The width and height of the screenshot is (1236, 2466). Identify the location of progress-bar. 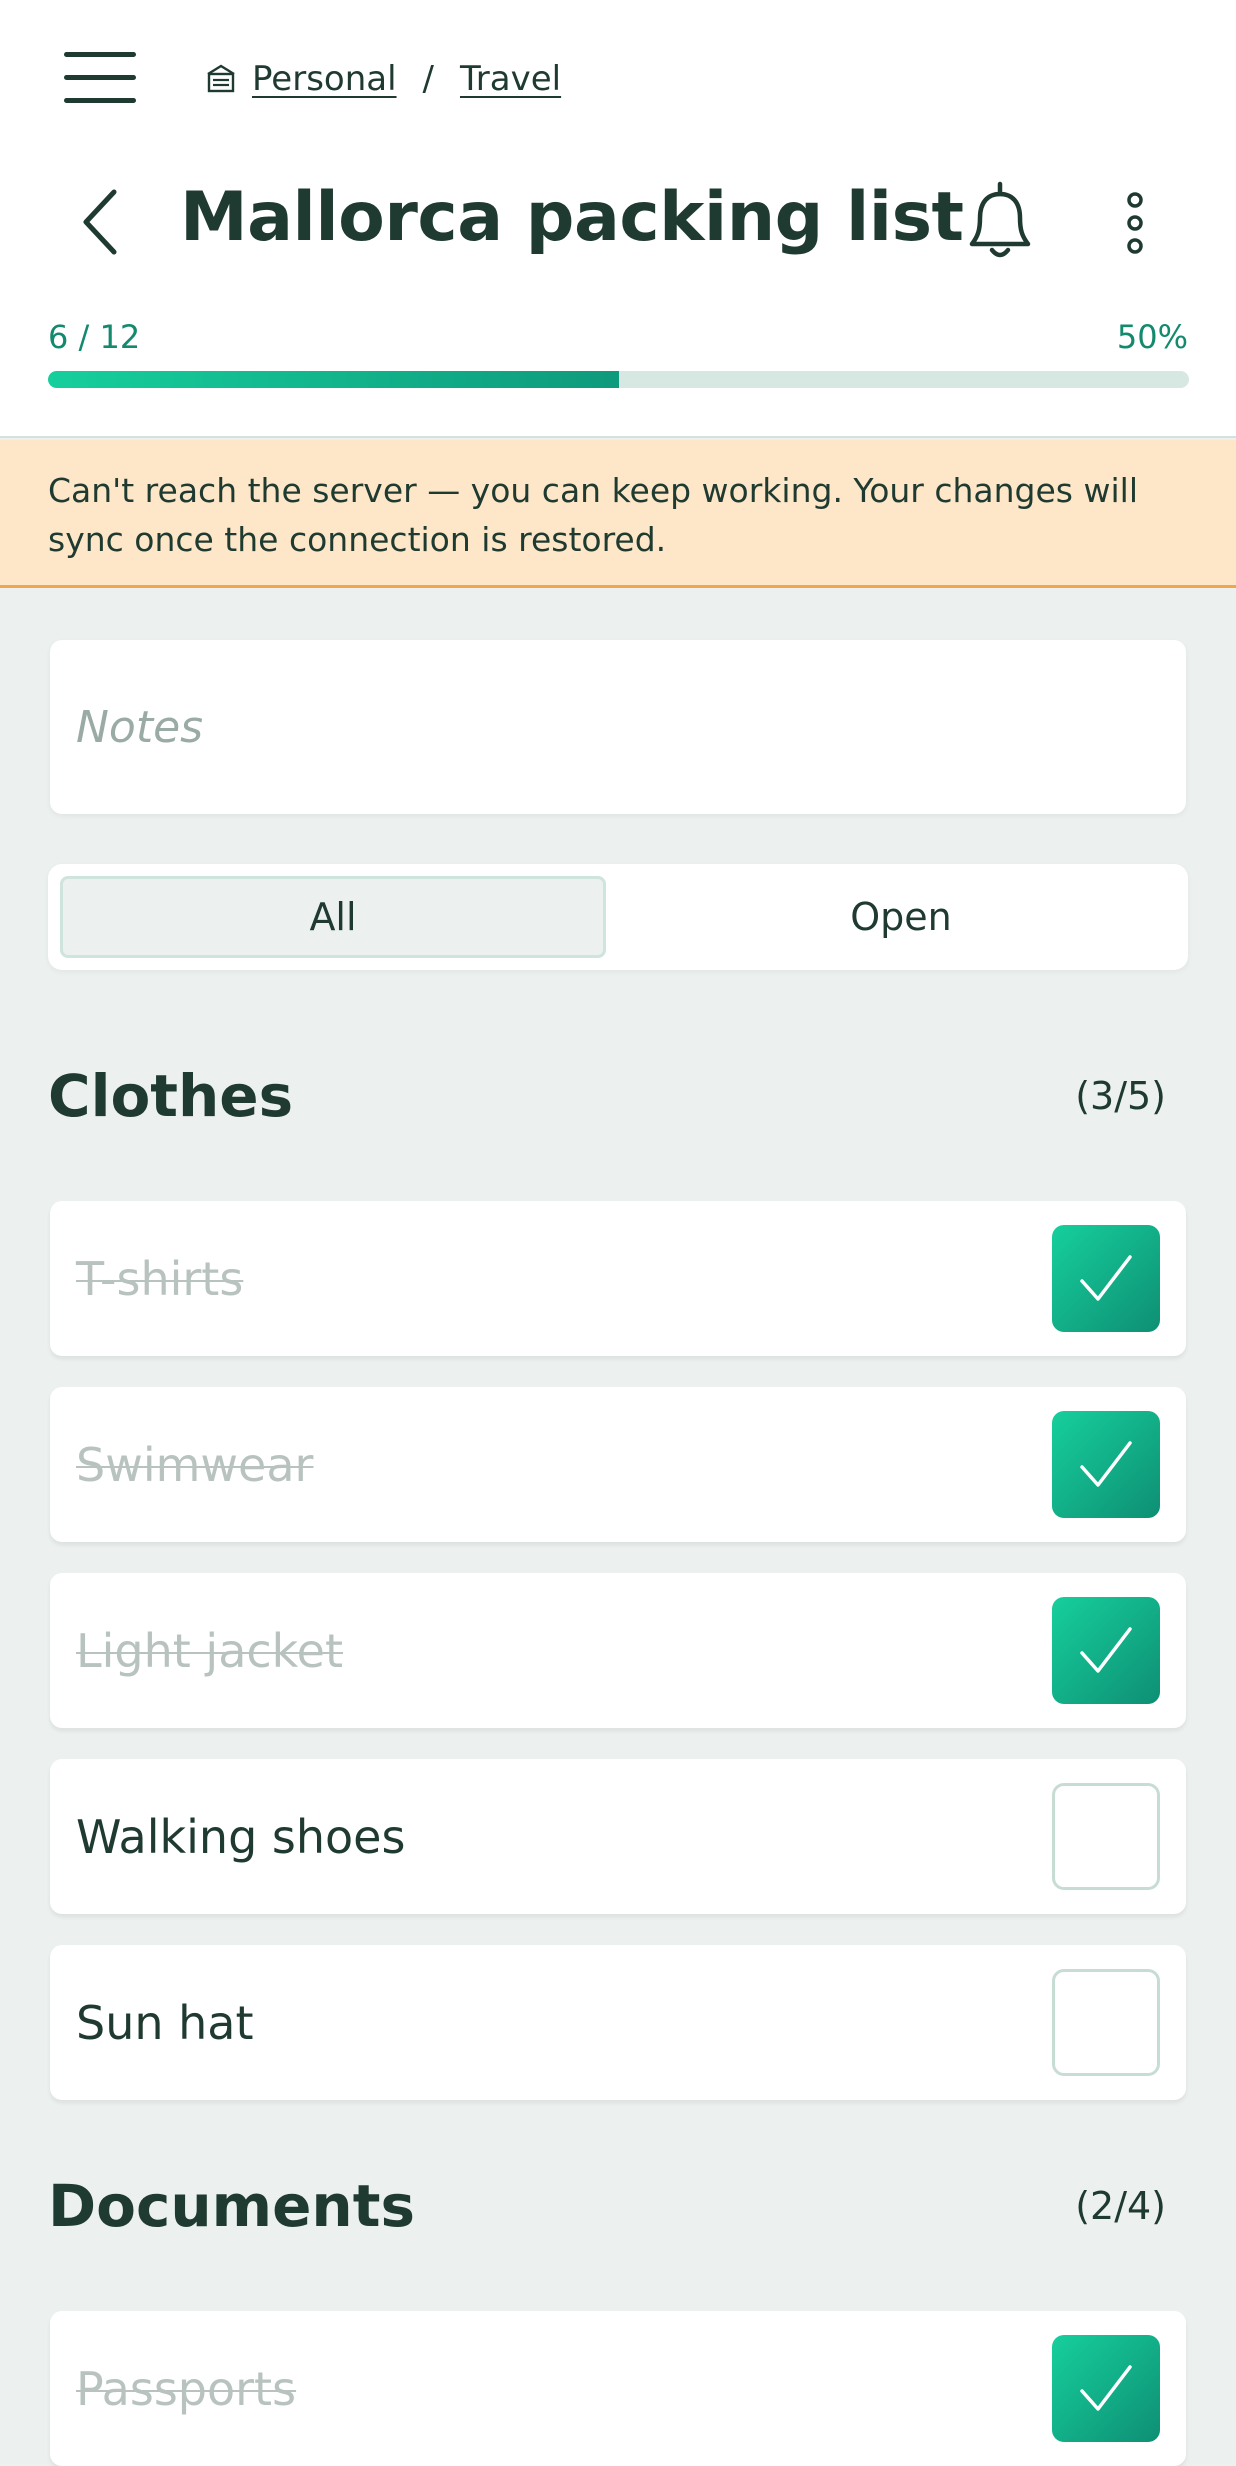
(618, 379).